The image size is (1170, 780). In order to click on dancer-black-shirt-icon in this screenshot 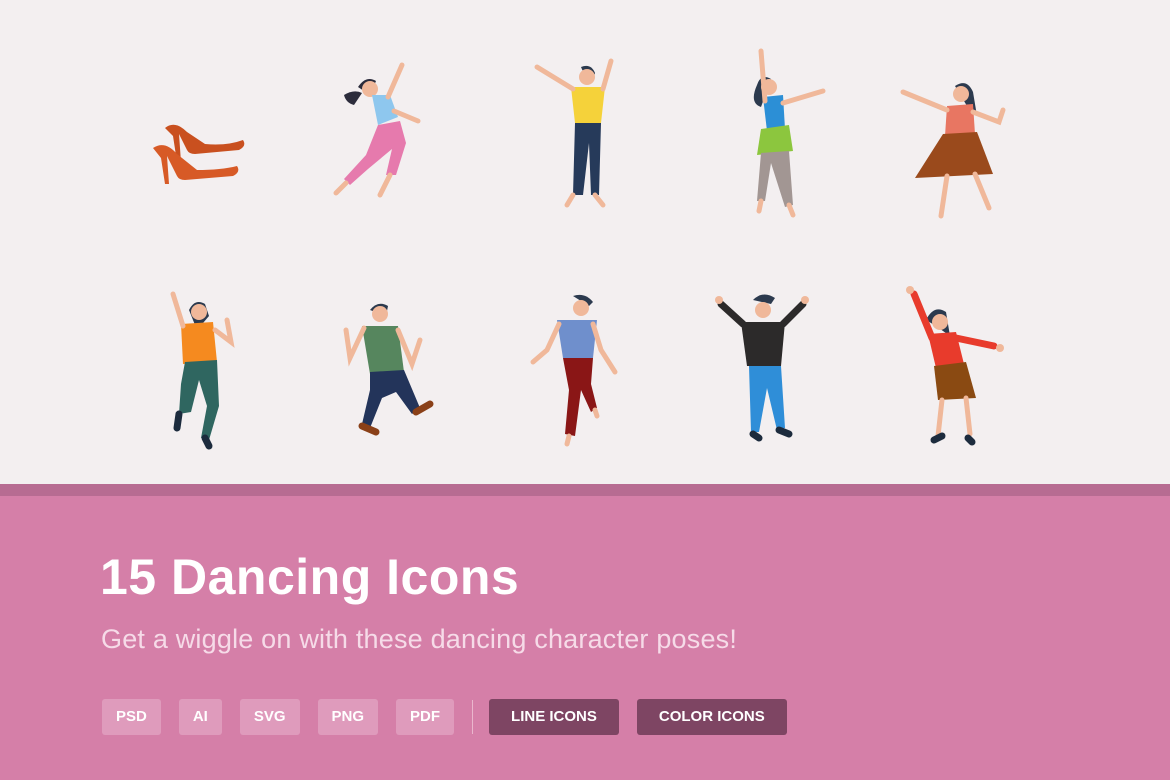, I will do `click(765, 370)`.